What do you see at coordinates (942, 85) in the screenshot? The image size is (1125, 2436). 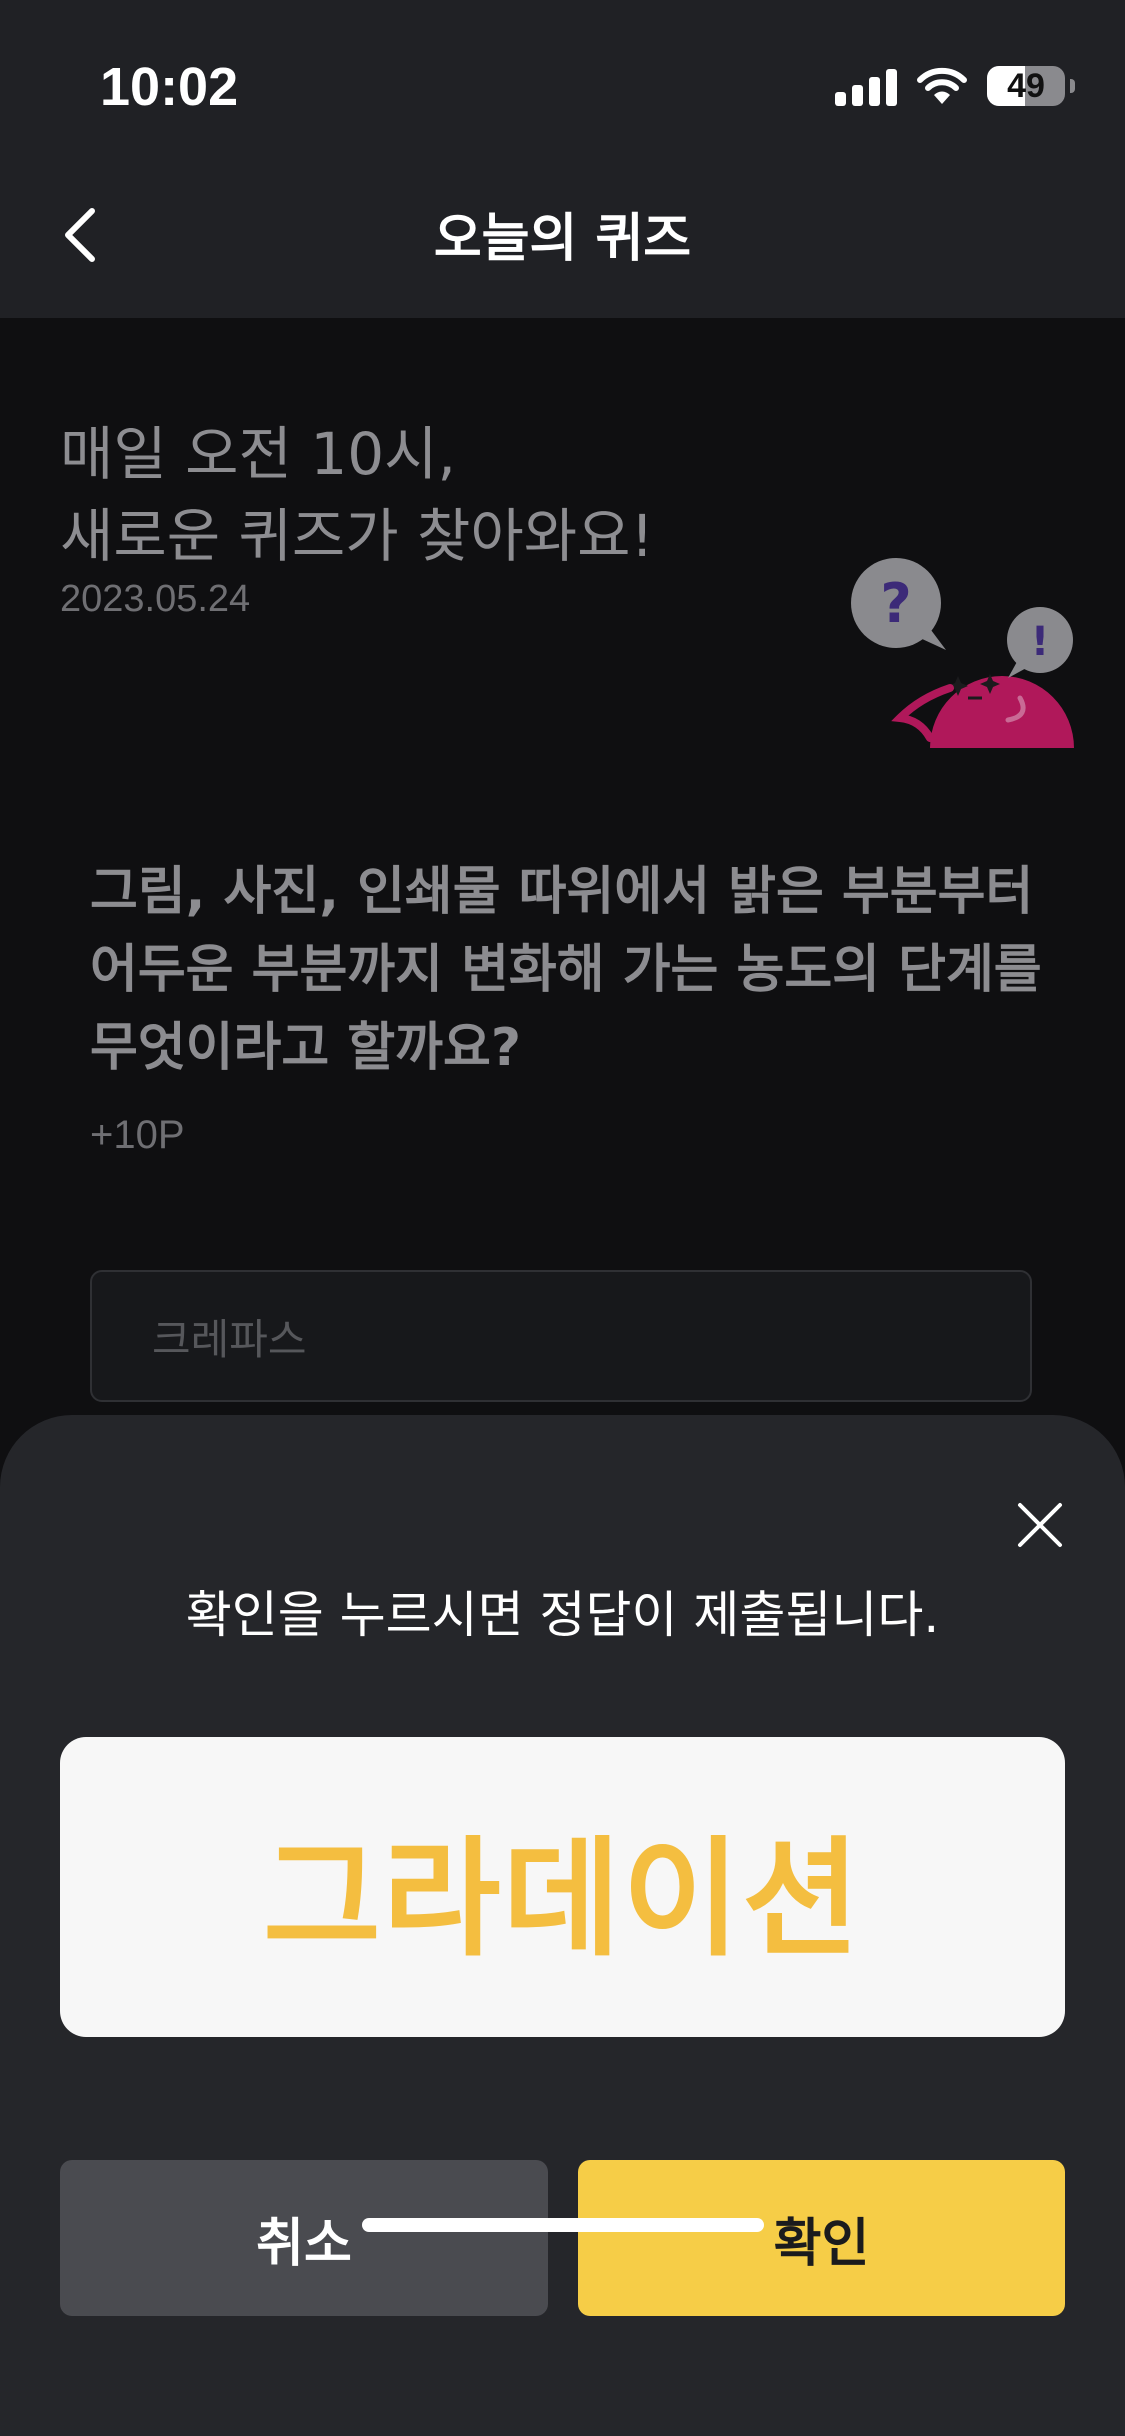 I see `wifi-icon` at bounding box center [942, 85].